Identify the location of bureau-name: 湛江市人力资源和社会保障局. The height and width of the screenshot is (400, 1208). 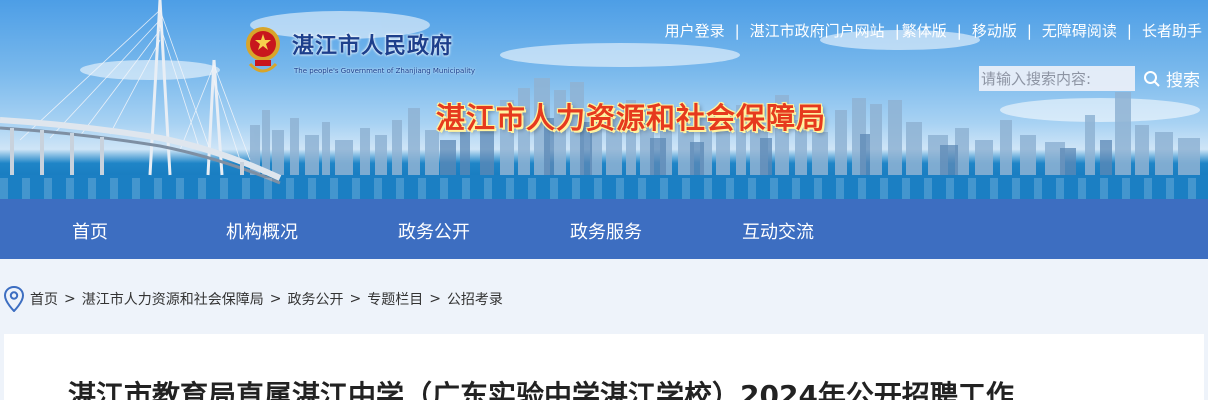
(631, 118).